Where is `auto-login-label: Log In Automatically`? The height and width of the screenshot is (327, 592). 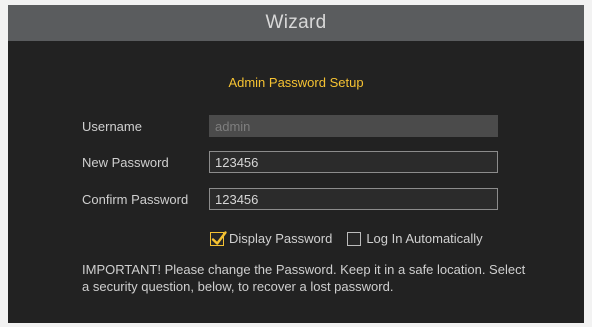
auto-login-label: Log In Automatically is located at coordinates (424, 238).